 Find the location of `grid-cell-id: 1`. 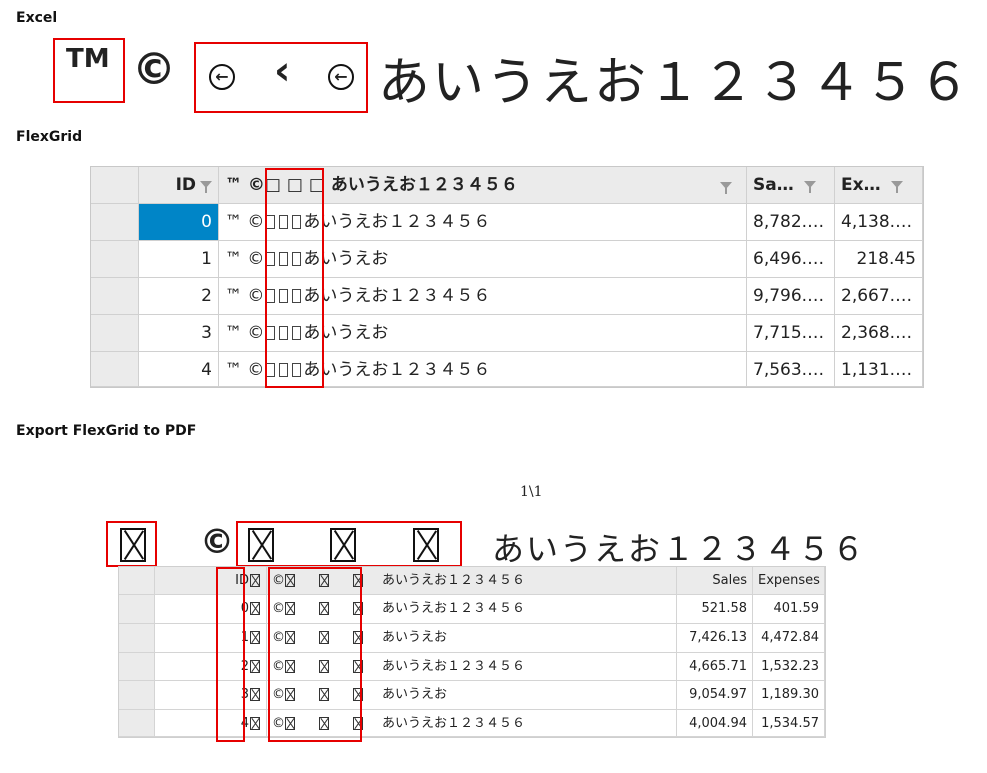

grid-cell-id: 1 is located at coordinates (179, 259).